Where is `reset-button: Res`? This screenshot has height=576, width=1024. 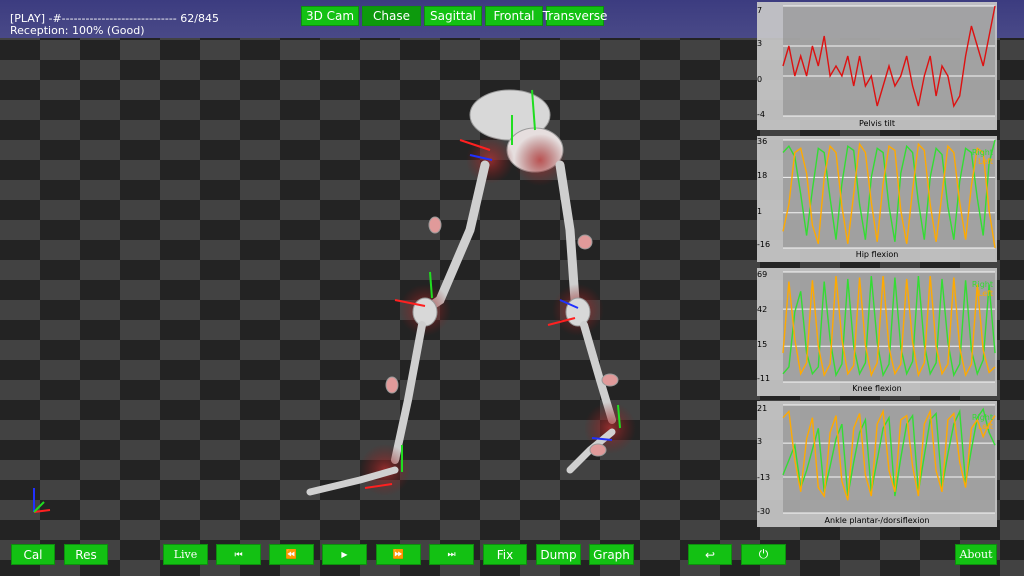
reset-button: Res is located at coordinates (86, 554).